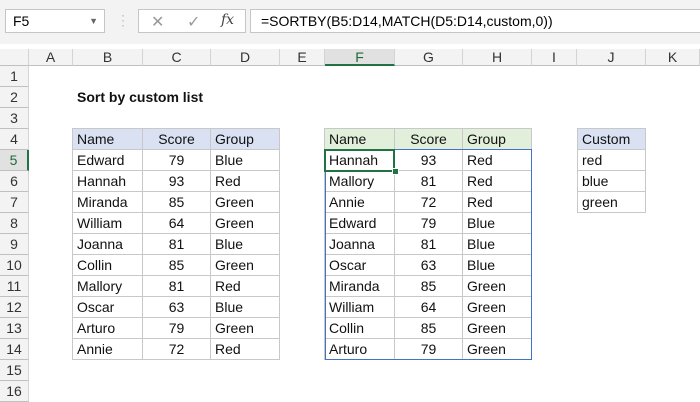  Describe the element at coordinates (302, 57) in the screenshot. I see `column-header-e: E` at that location.